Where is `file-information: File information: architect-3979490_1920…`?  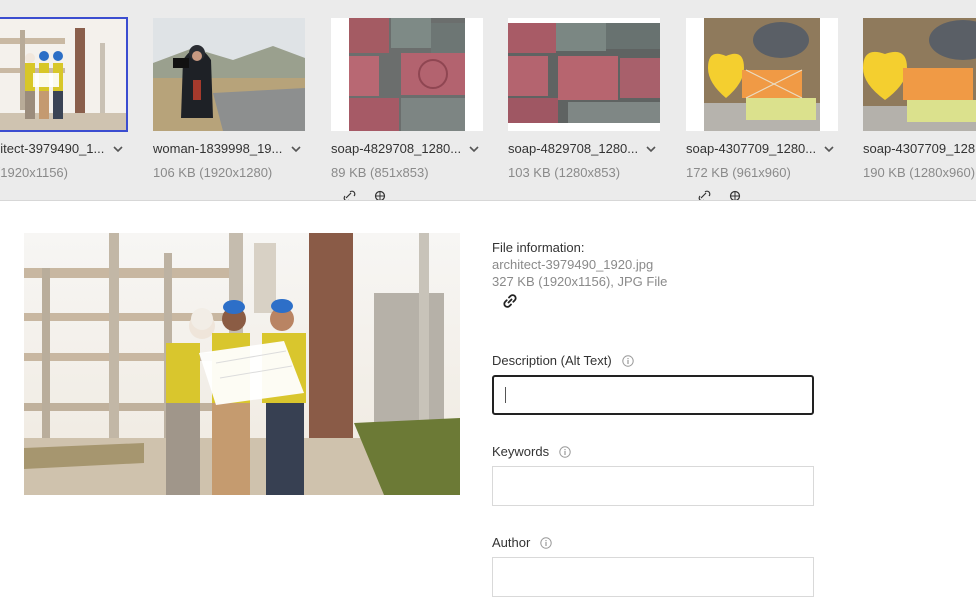 file-information: File information: architect-3979490_1920… is located at coordinates (579, 264).